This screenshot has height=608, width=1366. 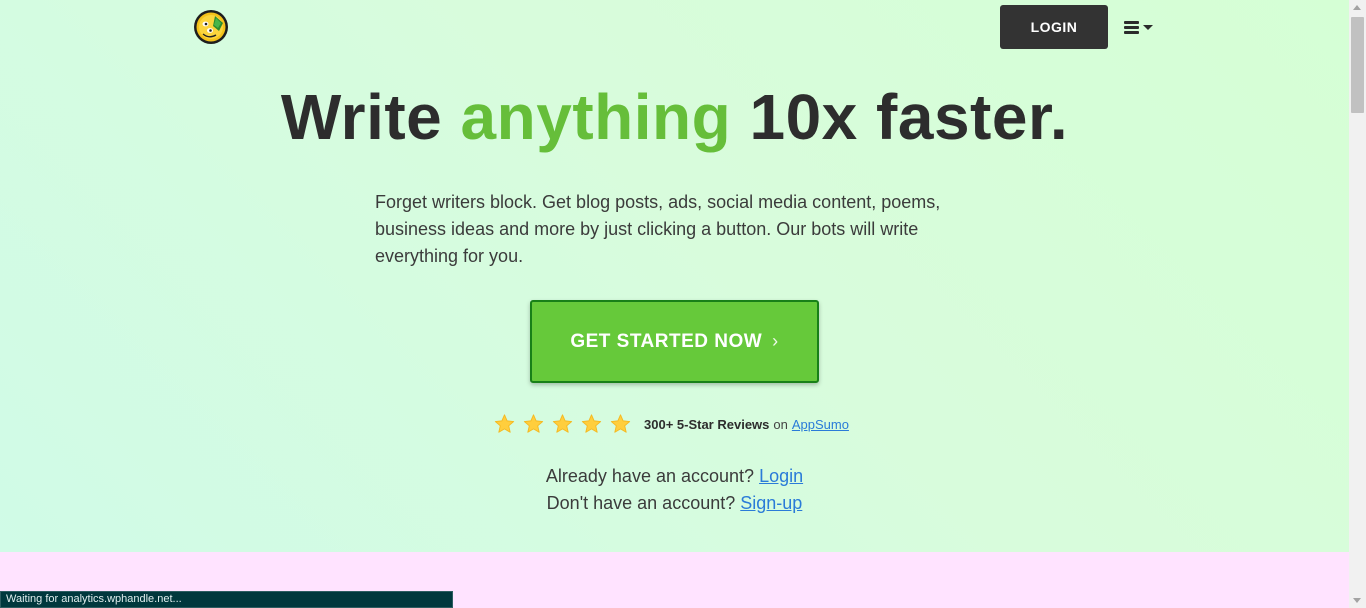 What do you see at coordinates (1131, 27) in the screenshot?
I see `hamburger-menu-icon` at bounding box center [1131, 27].